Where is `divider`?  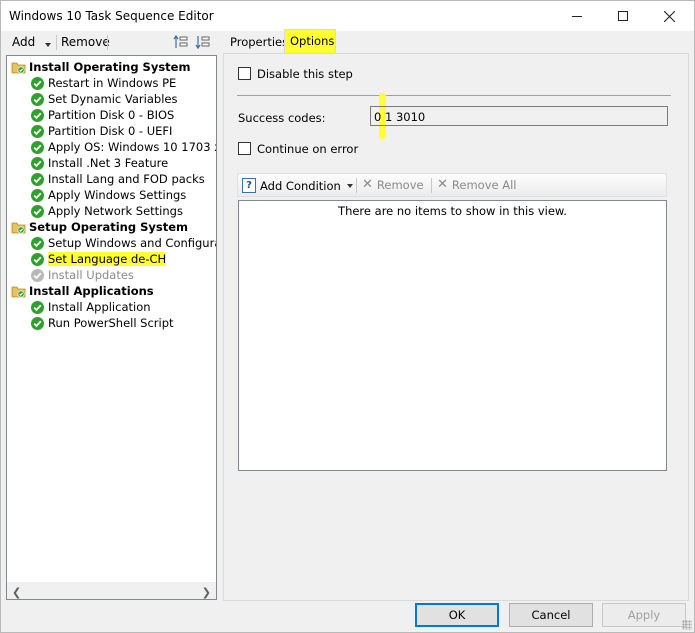
divider is located at coordinates (454, 95).